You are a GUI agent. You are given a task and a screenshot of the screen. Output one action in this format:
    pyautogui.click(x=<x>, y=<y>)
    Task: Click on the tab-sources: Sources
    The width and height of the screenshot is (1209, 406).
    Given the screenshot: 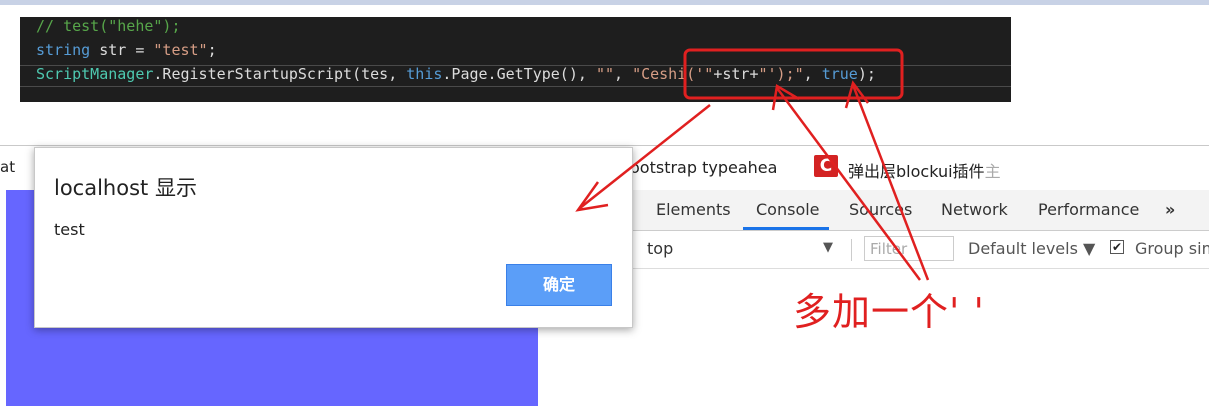 What is the action you would take?
    pyautogui.click(x=880, y=209)
    